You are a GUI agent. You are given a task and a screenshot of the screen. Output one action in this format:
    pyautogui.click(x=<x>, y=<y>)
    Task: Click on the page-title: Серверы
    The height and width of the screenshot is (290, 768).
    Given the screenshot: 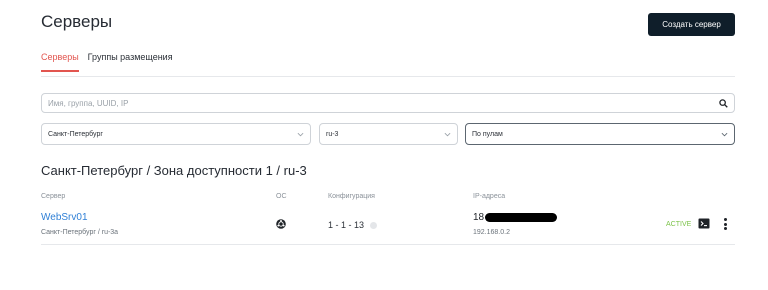 What is the action you would take?
    pyautogui.click(x=77, y=21)
    